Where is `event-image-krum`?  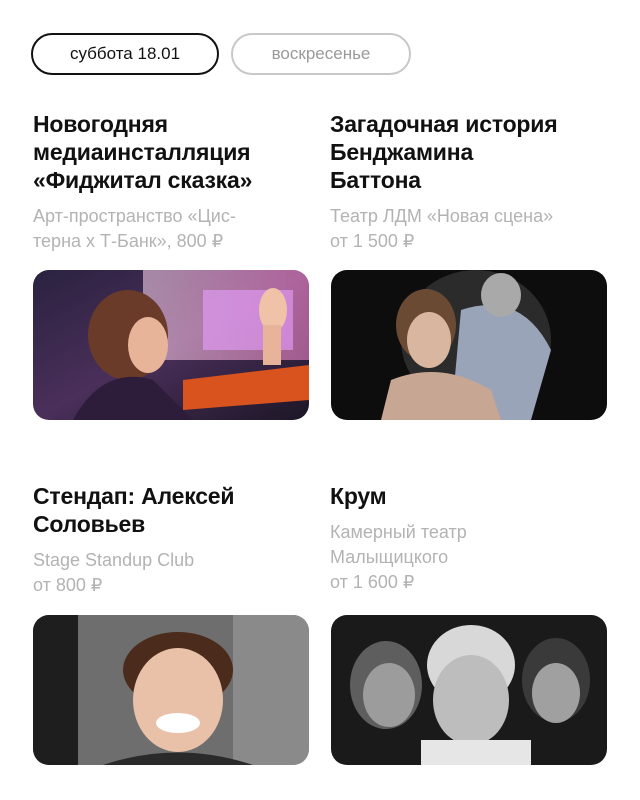
event-image-krum is located at coordinates (469, 690).